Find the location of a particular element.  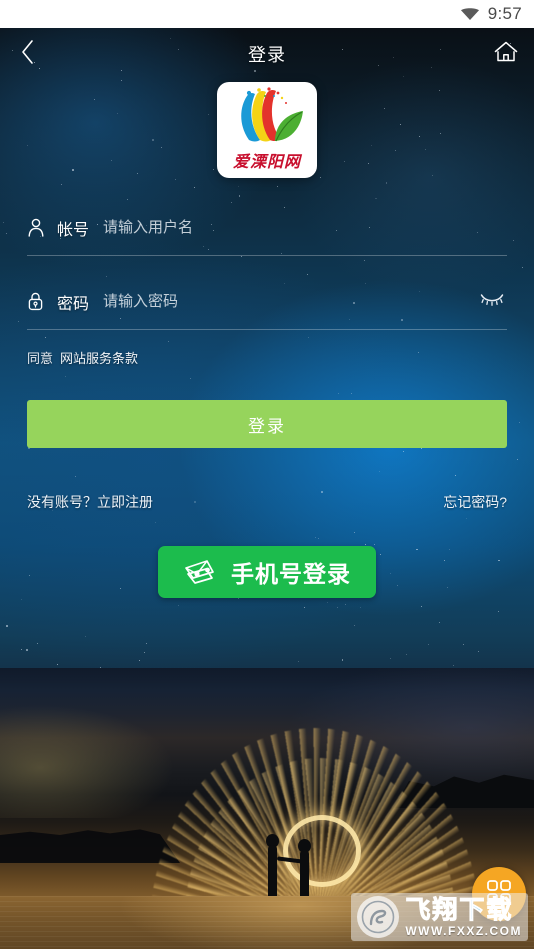

message-cards-icon is located at coordinates (202, 572).